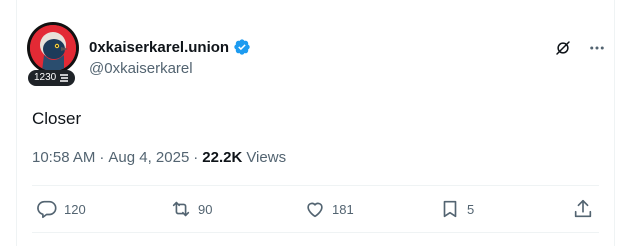 The width and height of the screenshot is (621, 246). Describe the element at coordinates (141, 68) in the screenshot. I see `author-handle: @0xkaiserkarel` at that location.